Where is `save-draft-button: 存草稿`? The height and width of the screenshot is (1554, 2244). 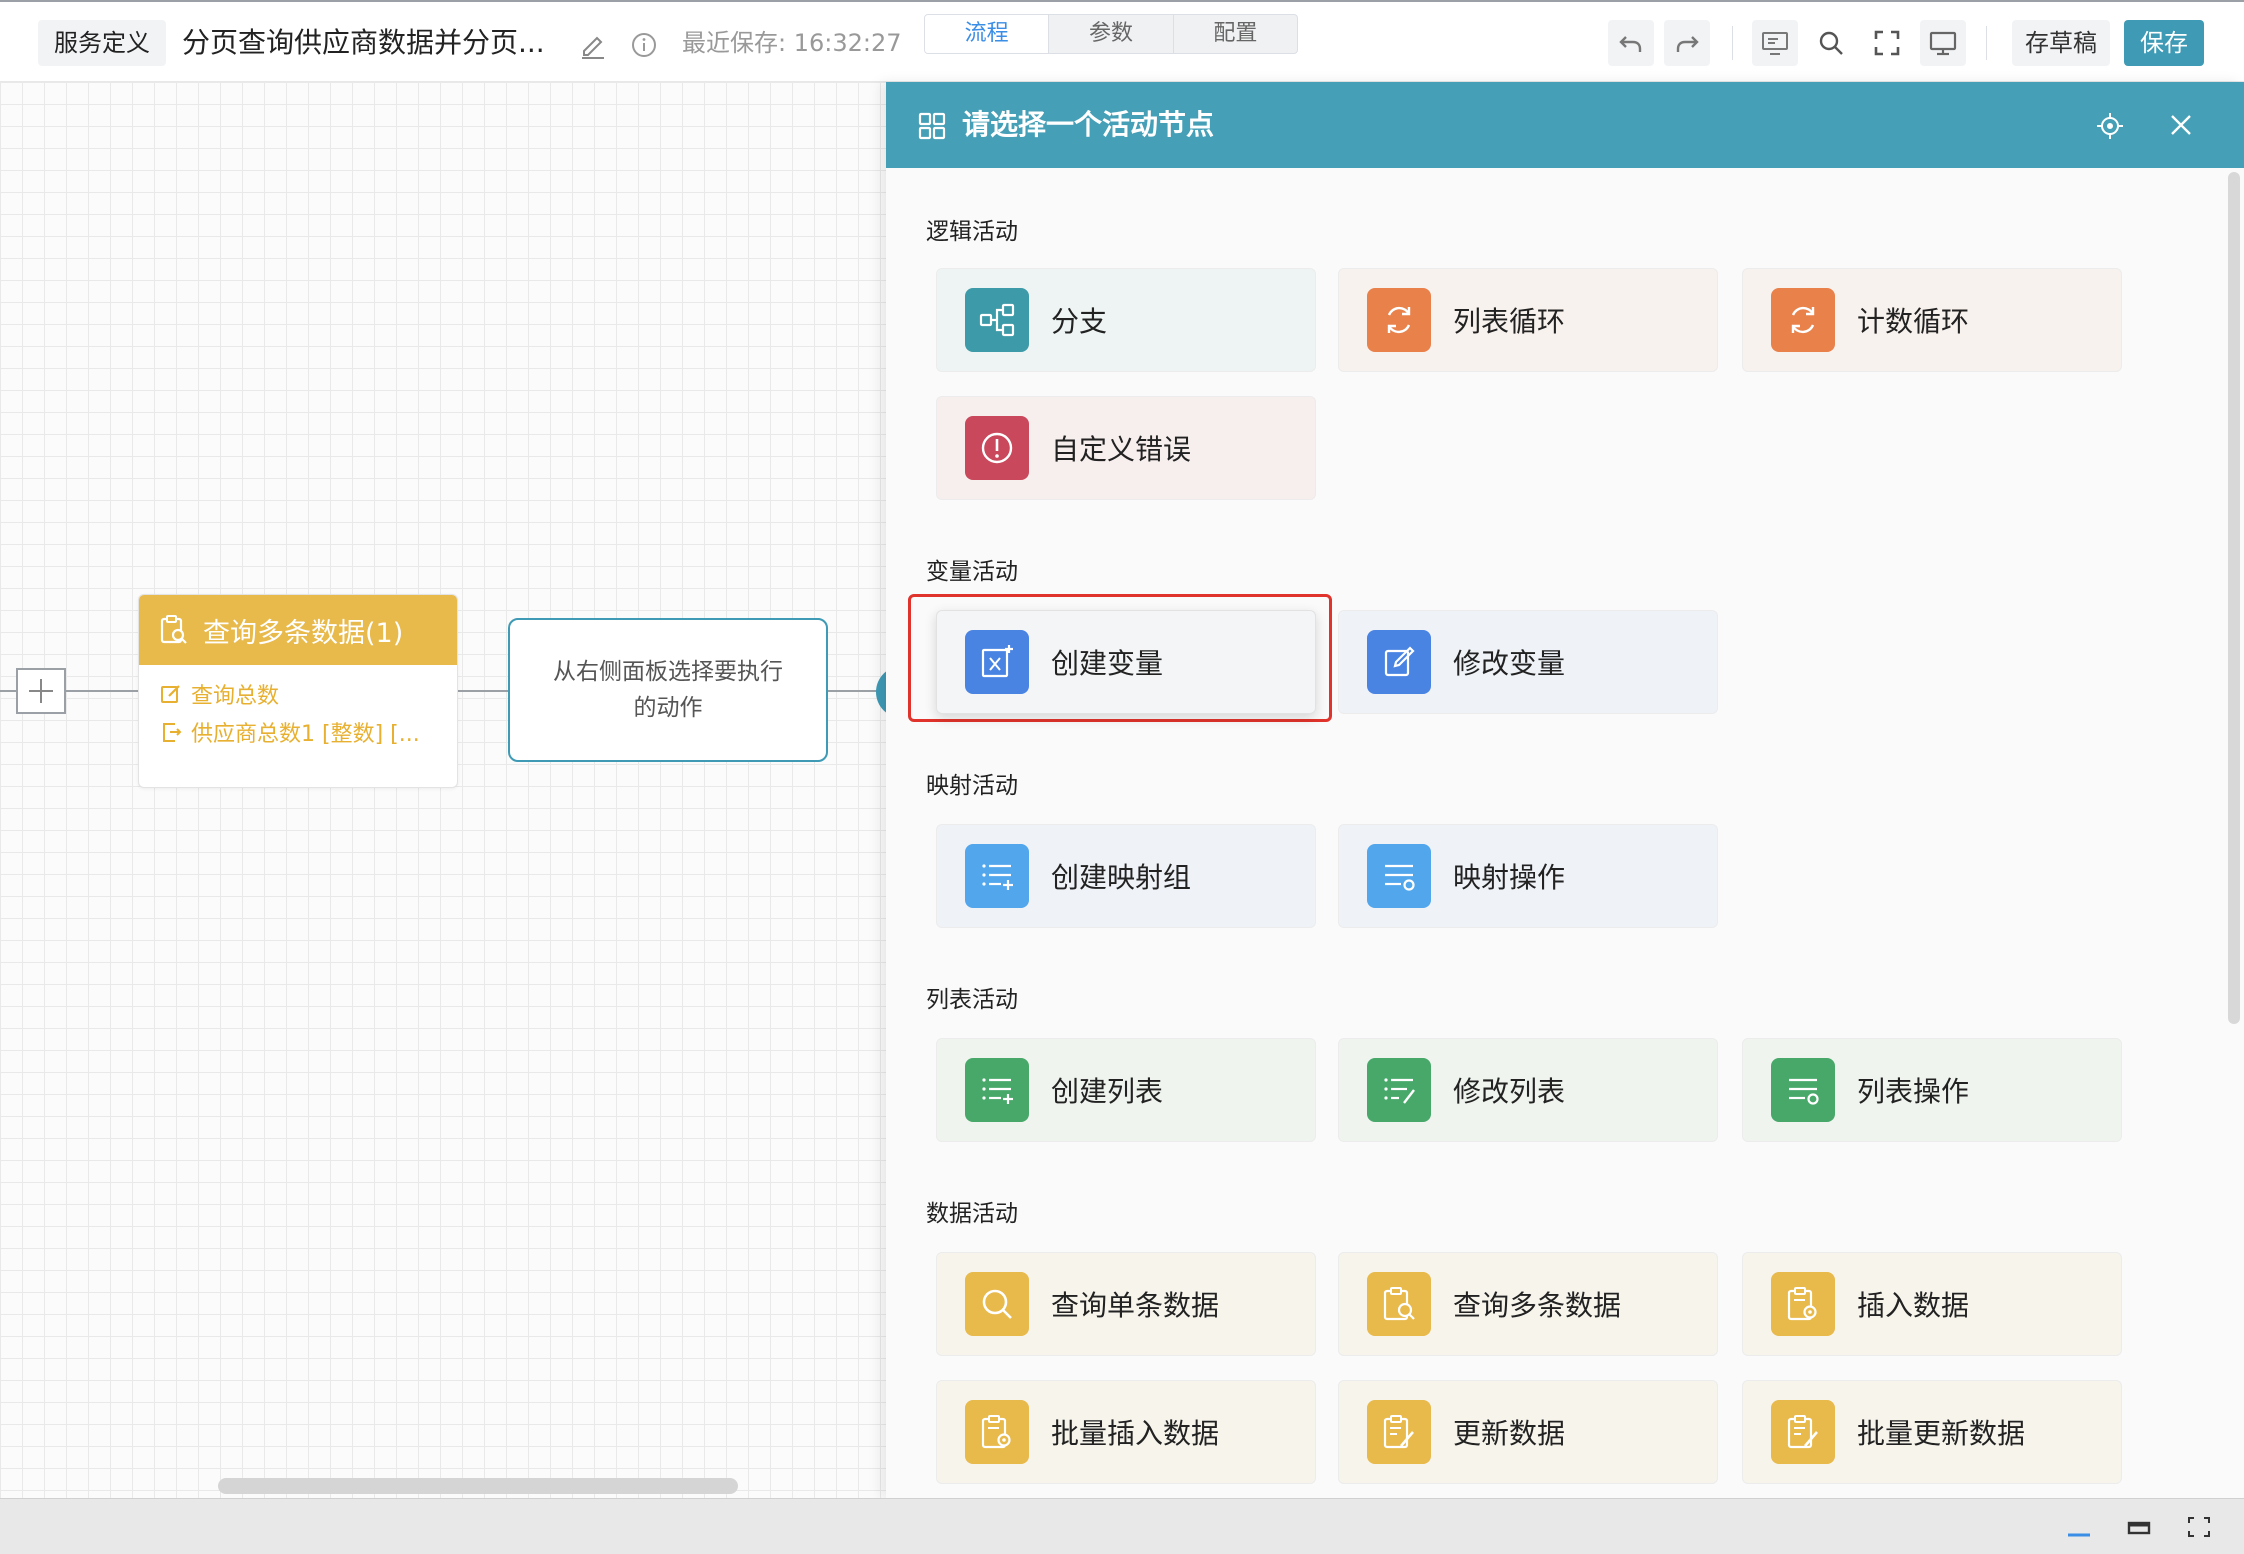 save-draft-button: 存草稿 is located at coordinates (2061, 43).